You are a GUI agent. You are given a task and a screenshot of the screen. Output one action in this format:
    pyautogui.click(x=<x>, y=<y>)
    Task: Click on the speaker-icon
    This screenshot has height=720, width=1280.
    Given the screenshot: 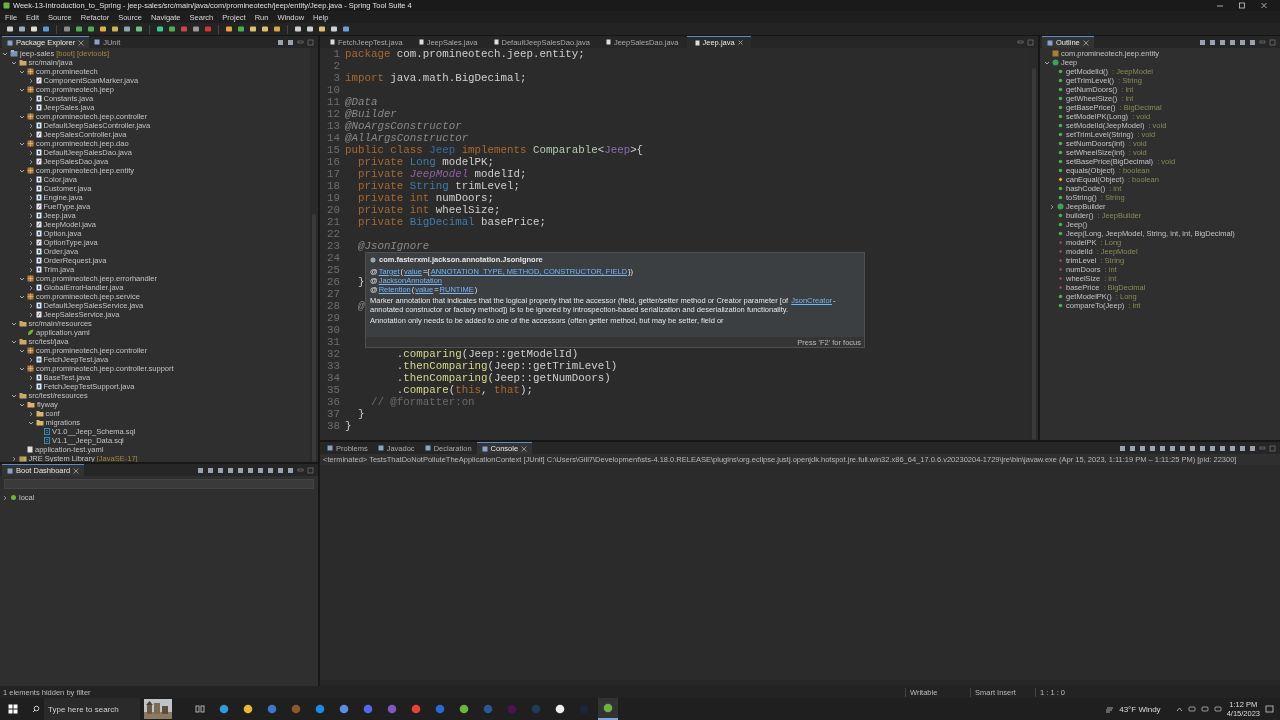 What is the action you would take?
    pyautogui.click(x=1204, y=709)
    